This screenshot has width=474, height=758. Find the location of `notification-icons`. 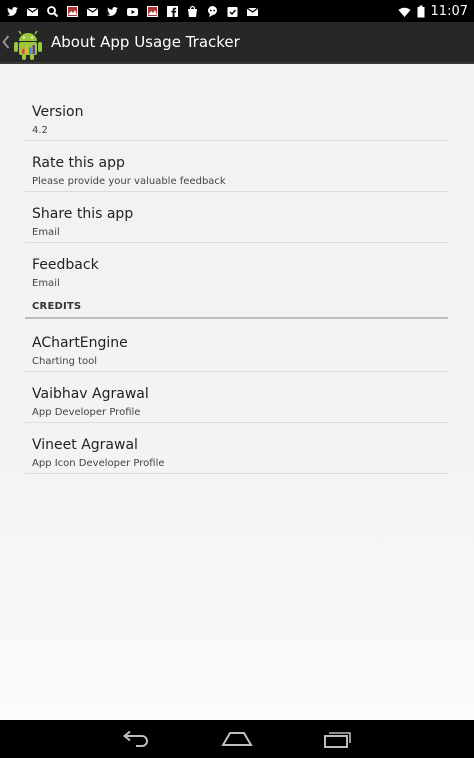

notification-icons is located at coordinates (132, 11).